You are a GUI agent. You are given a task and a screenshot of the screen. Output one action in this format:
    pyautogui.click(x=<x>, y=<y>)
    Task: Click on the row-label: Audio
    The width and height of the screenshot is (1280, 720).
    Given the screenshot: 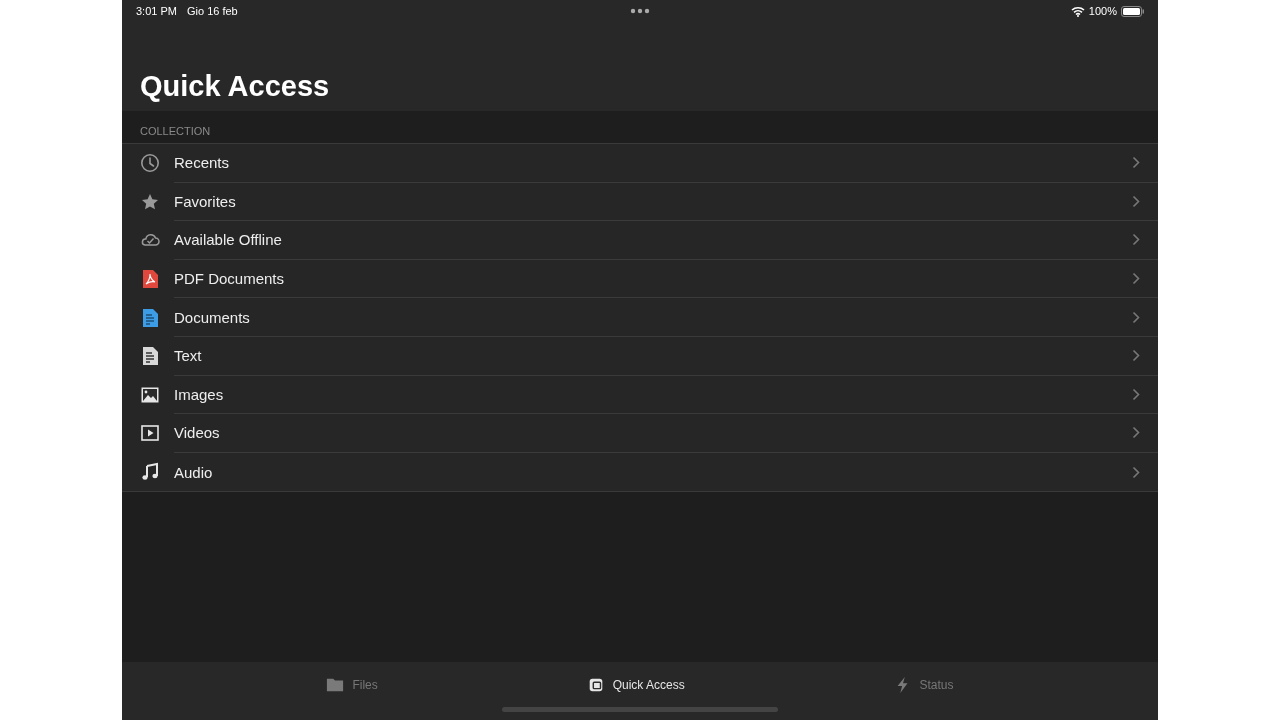 What is the action you would take?
    pyautogui.click(x=193, y=472)
    